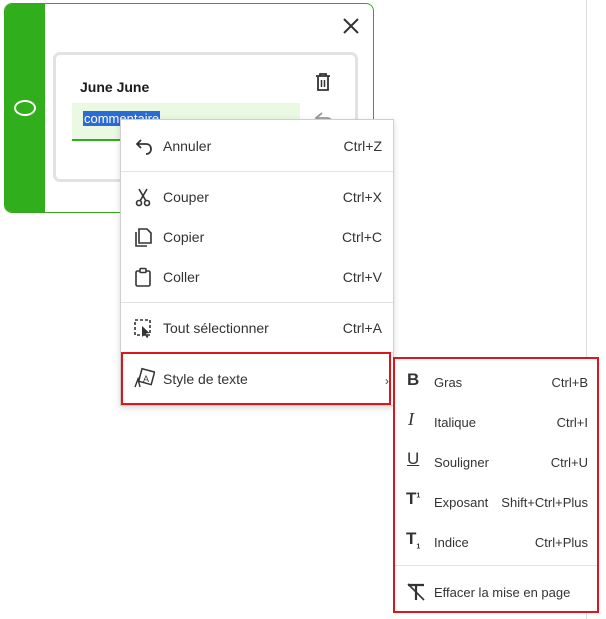 This screenshot has height=619, width=606. What do you see at coordinates (413, 540) in the screenshot?
I see `subscript-icon: T1` at bounding box center [413, 540].